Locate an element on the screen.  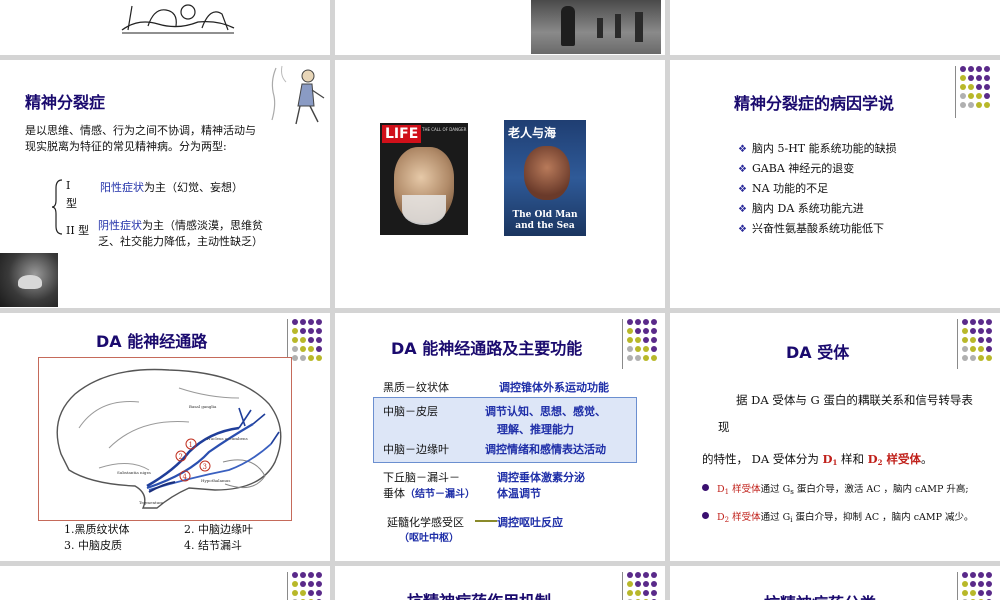
cover-chinese-title: 老人与海 is located at coordinates (532, 133).